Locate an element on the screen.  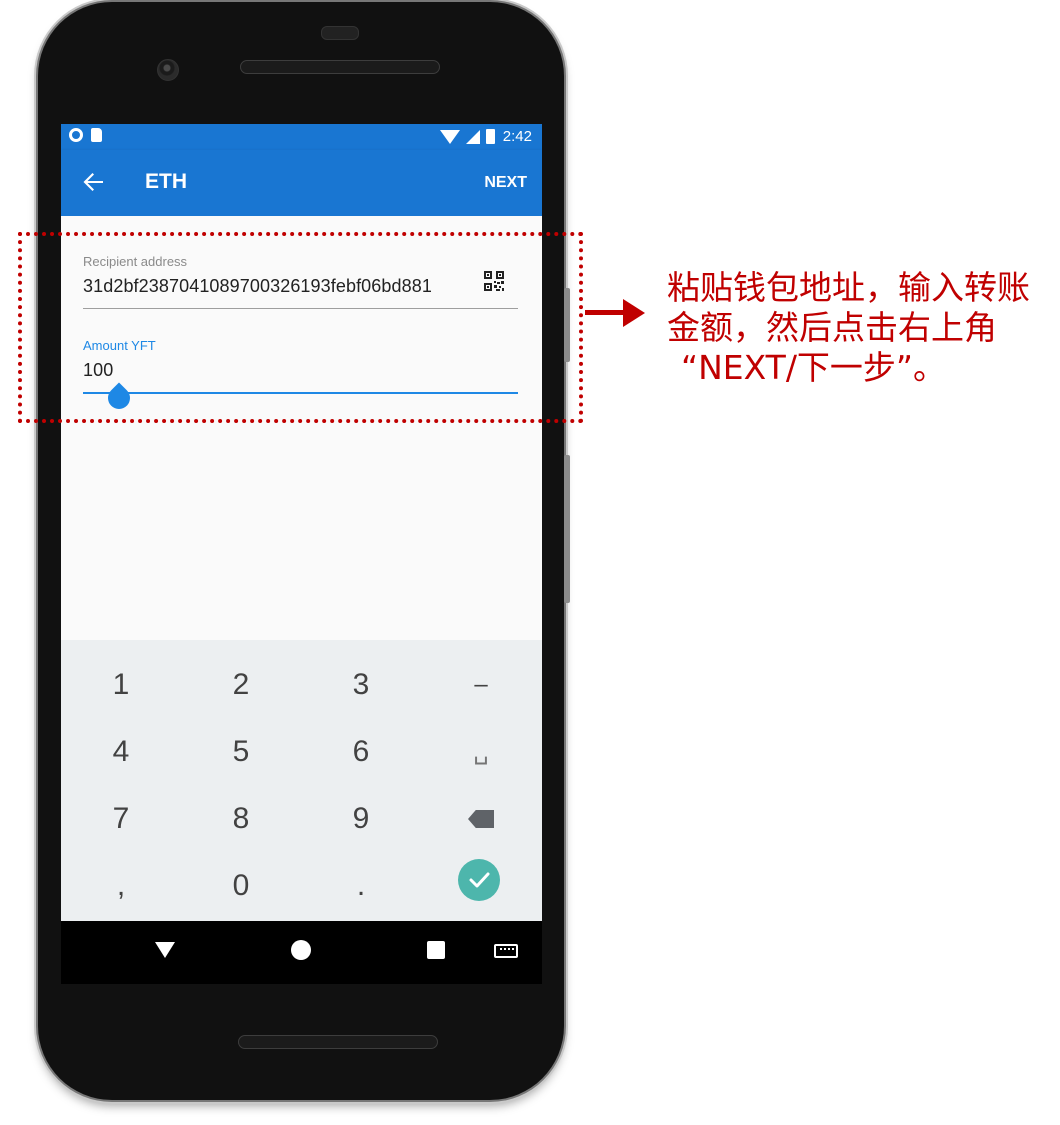
callout-arrow-line is located at coordinates (606, 312).